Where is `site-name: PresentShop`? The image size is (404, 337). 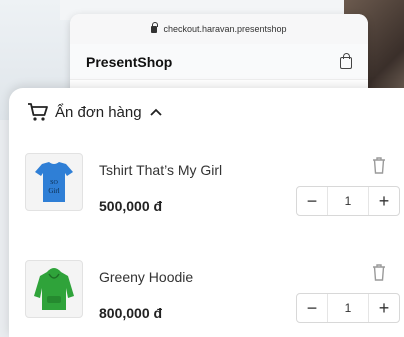 site-name: PresentShop is located at coordinates (129, 62).